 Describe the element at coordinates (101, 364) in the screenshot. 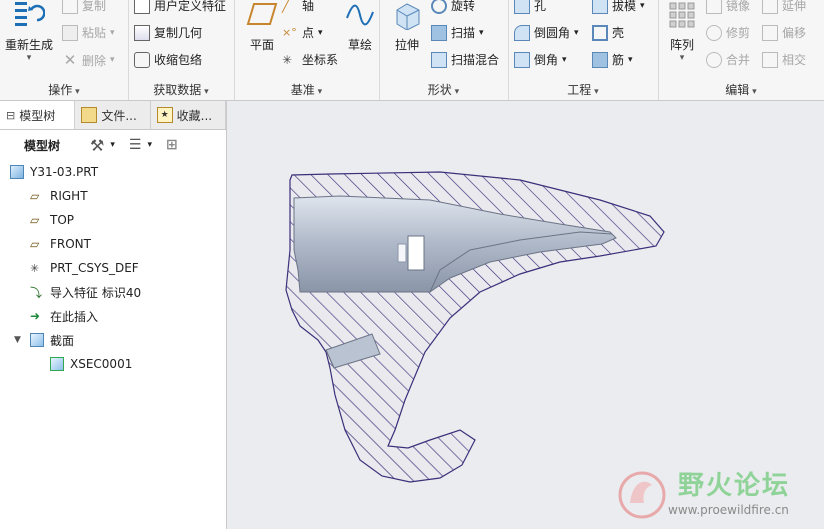

I see `tree-node-label: XSEC0001` at that location.